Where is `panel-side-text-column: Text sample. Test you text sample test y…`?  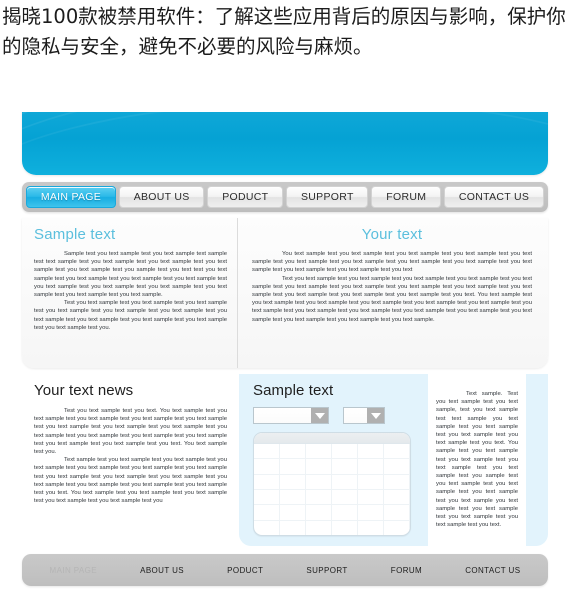 panel-side-text-column: Text sample. Test you text sample test y… is located at coordinates (477, 460).